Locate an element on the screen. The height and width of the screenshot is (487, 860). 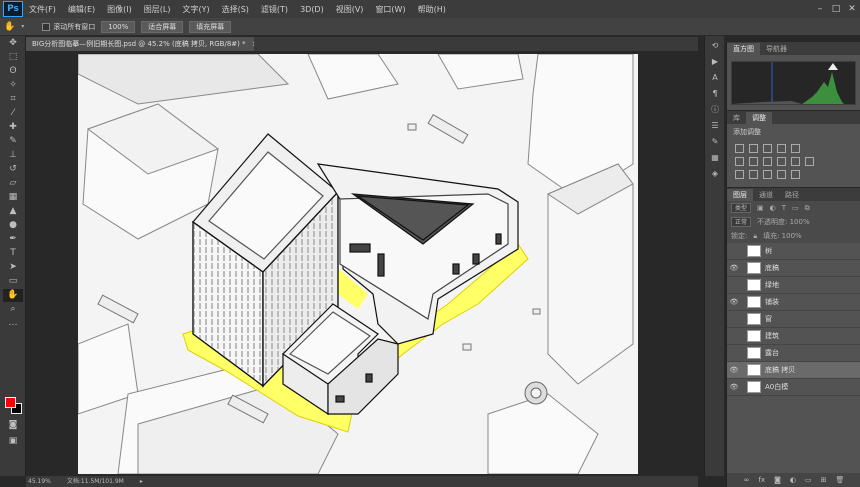
menu-layer: 图层(L) is located at coordinates (157, 9).